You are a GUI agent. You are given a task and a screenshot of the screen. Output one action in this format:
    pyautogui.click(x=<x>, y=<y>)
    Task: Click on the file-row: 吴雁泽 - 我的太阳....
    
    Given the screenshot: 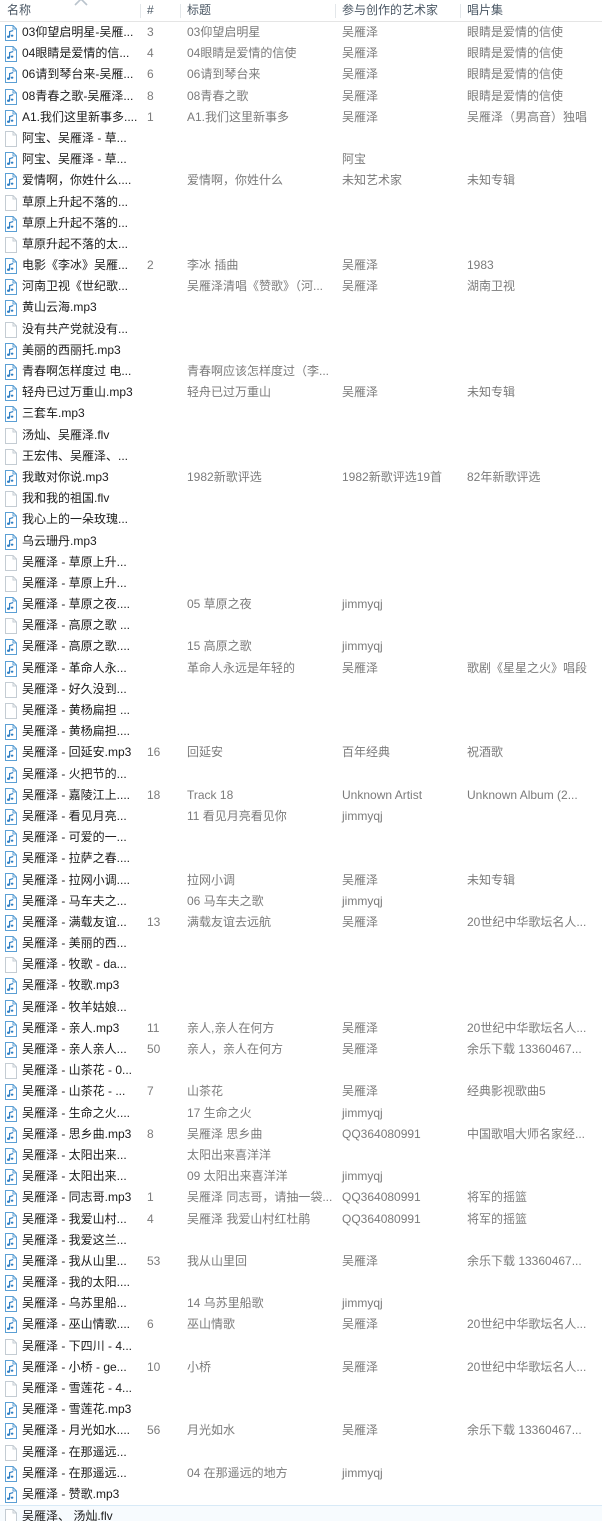 What is the action you would take?
    pyautogui.click(x=301, y=1282)
    